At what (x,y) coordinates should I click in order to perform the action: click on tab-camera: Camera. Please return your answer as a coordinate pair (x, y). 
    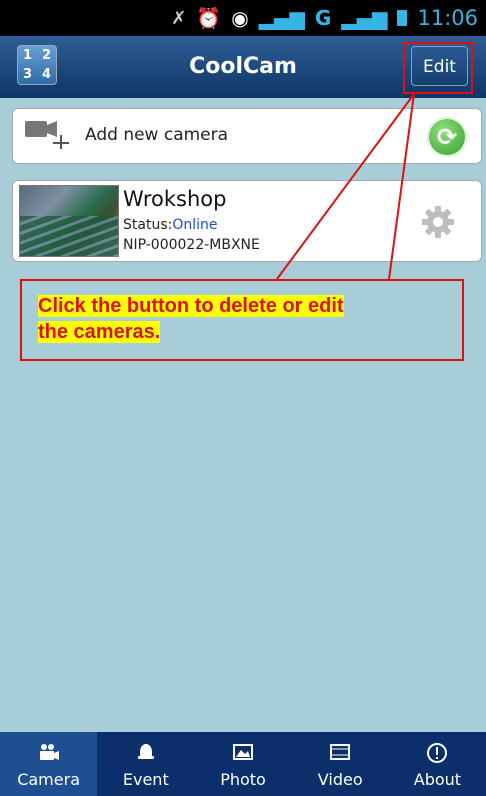
    Looking at the image, I should click on (49, 764).